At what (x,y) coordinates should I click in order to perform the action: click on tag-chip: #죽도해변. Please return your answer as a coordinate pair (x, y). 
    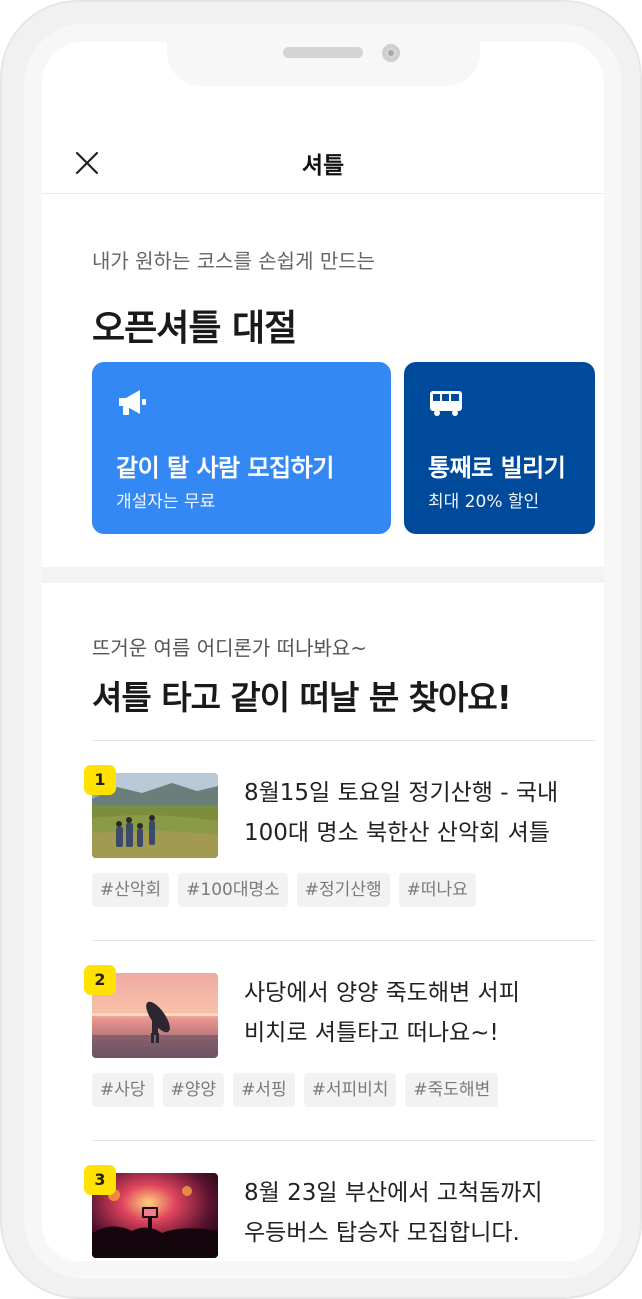
    Looking at the image, I should click on (452, 1090).